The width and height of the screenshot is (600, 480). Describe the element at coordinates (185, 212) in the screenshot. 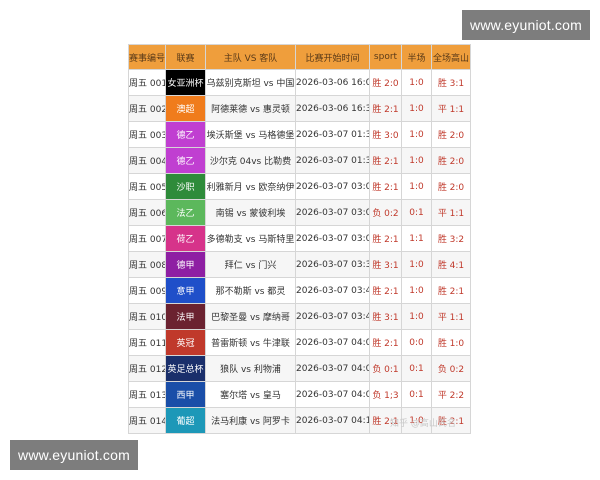

I see `league-cell: 法乙` at that location.